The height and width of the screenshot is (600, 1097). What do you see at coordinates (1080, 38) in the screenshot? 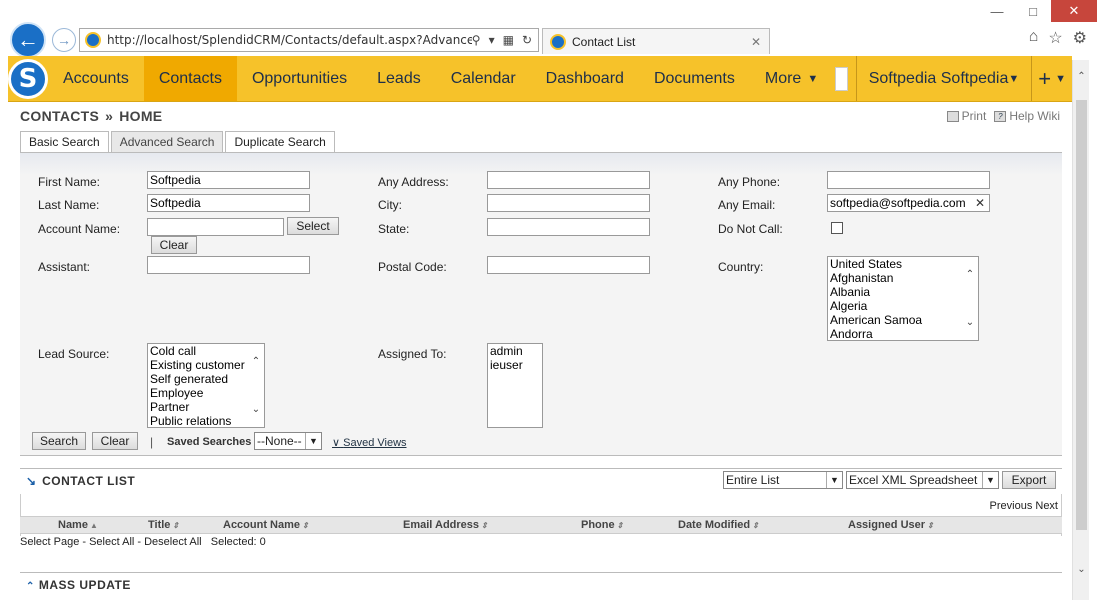
I see `settings-gear-icon: ⚙` at bounding box center [1080, 38].